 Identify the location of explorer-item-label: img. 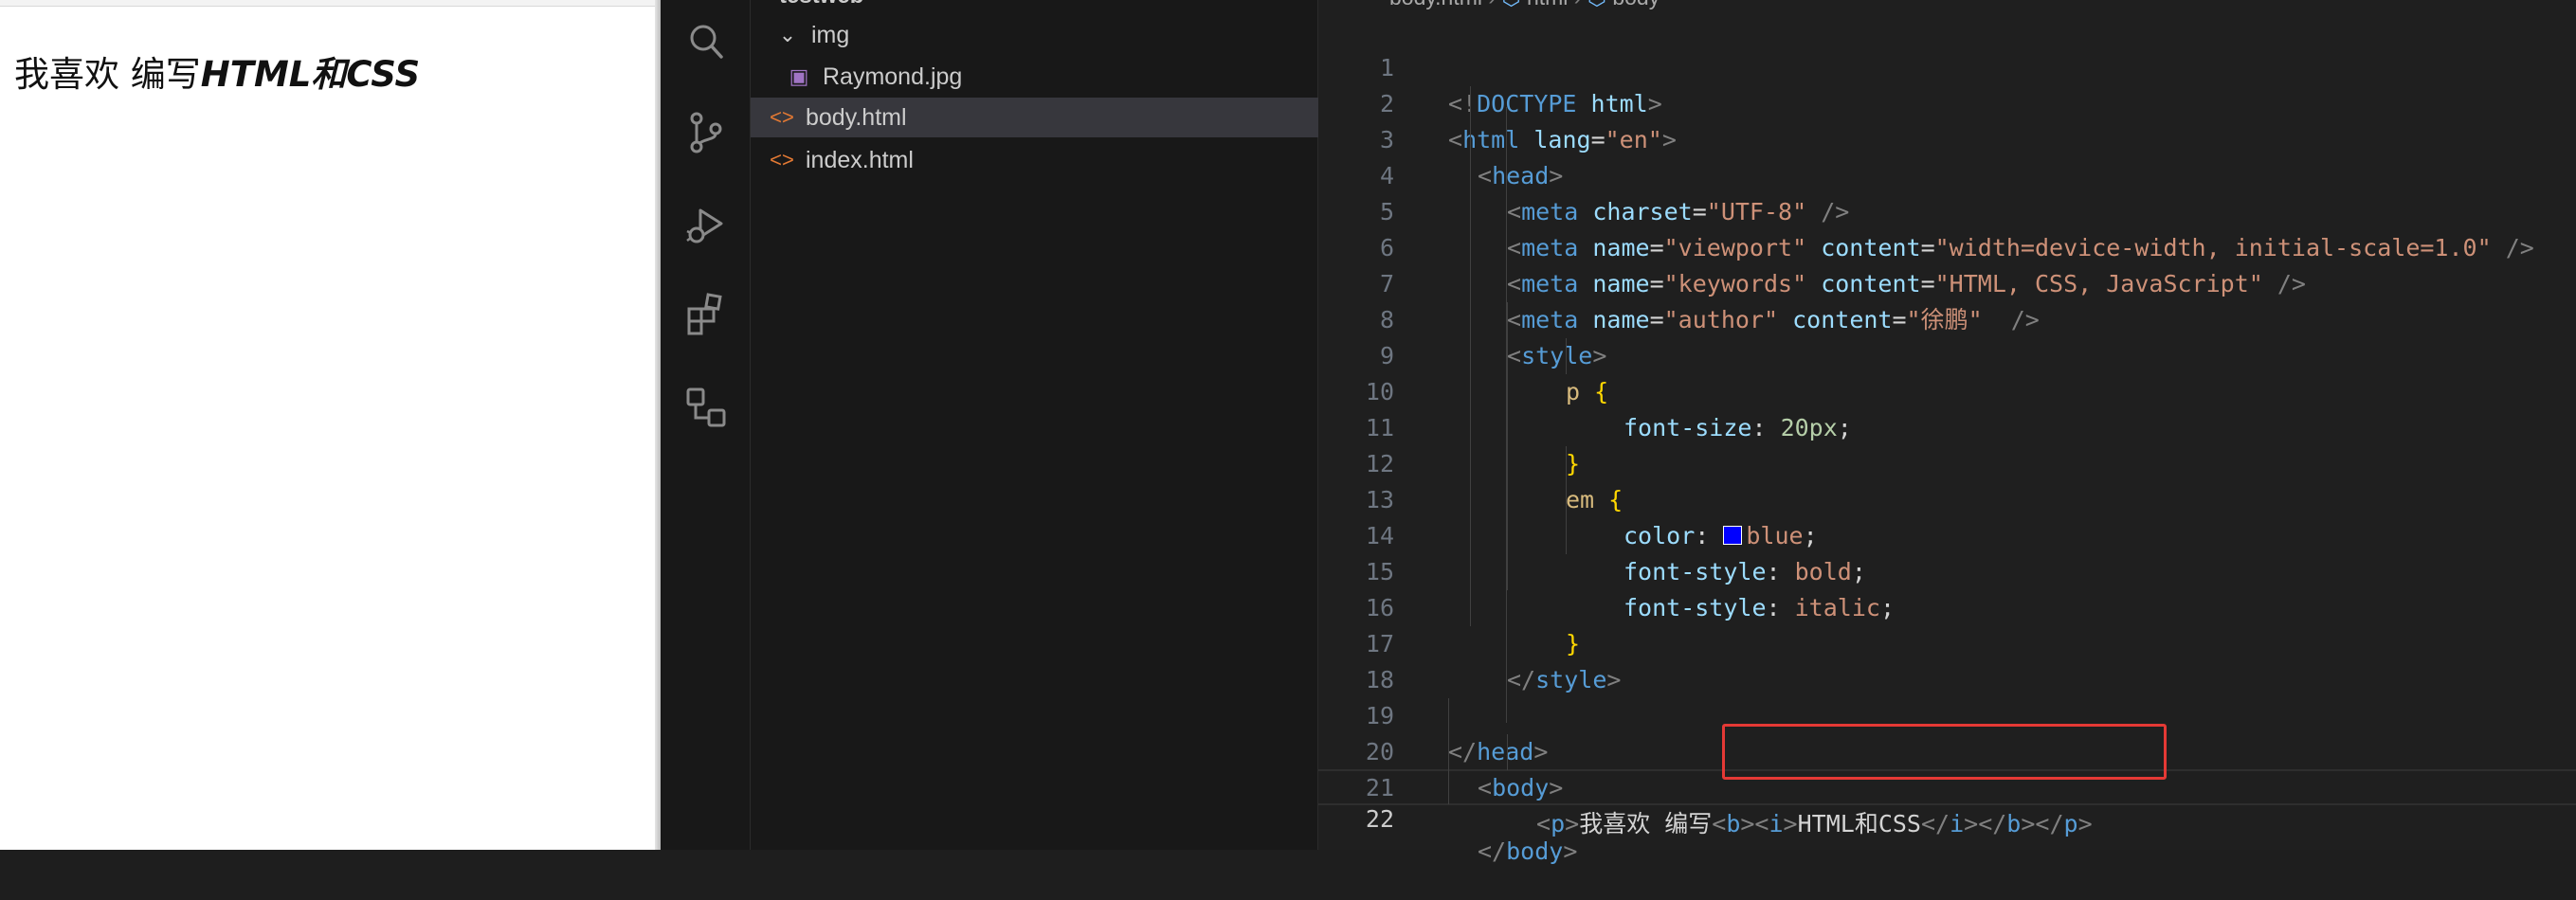
(830, 34).